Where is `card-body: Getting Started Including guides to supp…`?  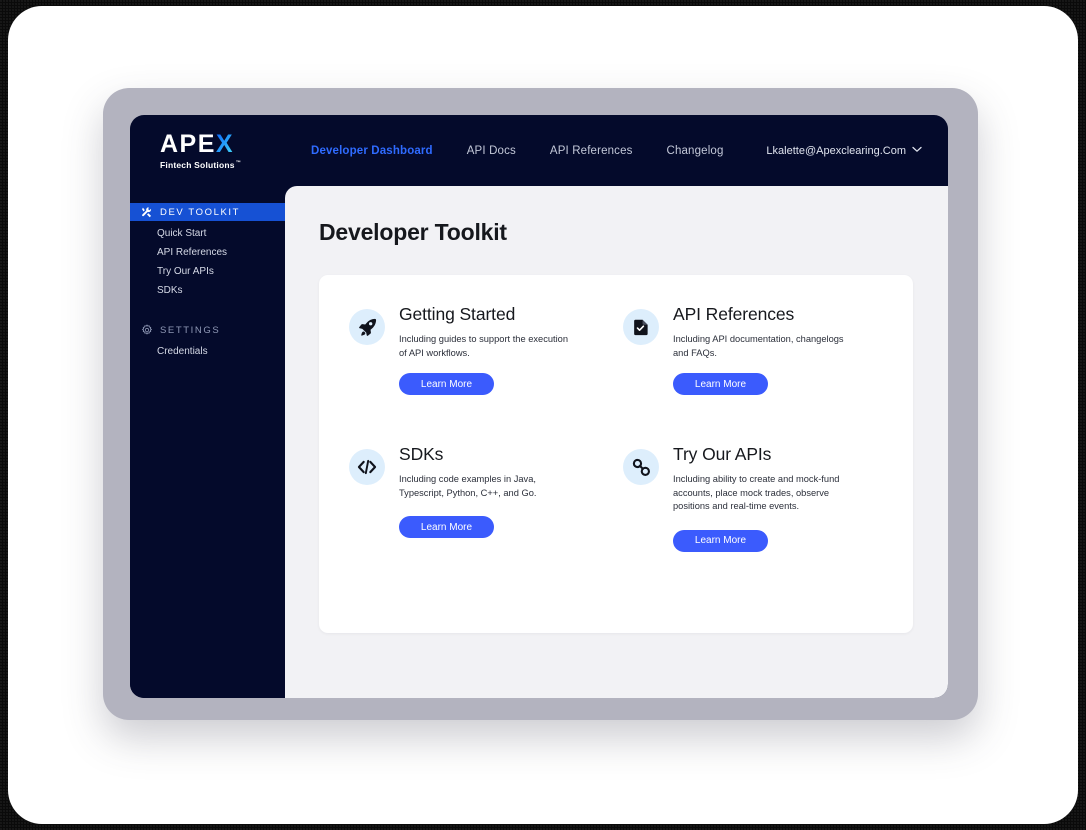 card-body: Getting Started Including guides to supp… is located at coordinates (511, 374).